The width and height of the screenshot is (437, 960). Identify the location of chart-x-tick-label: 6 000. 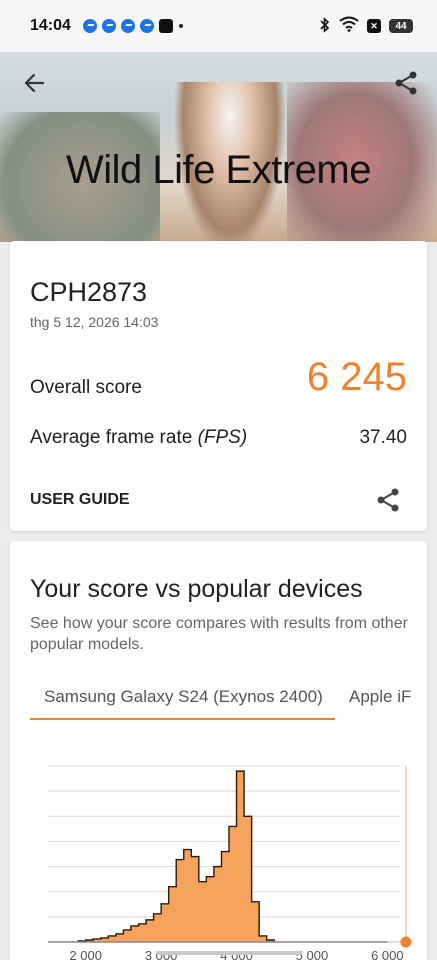
(387, 954).